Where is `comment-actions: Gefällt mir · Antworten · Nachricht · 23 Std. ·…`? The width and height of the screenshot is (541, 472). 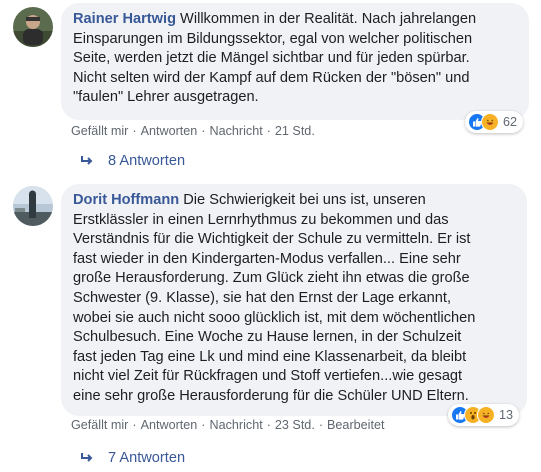
comment-actions: Gefällt mir · Antworten · Nachricht · 23 Std. ·… is located at coordinates (227, 425).